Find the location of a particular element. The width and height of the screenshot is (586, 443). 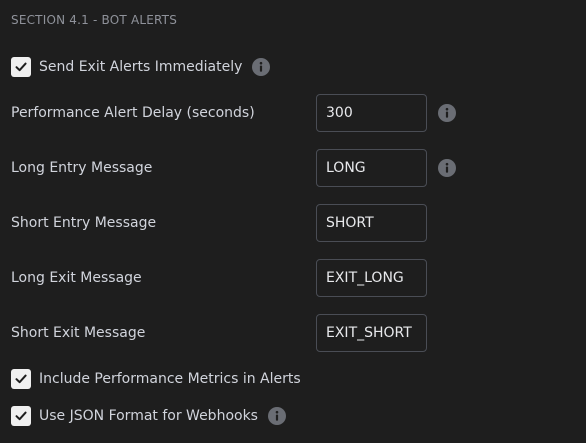

long-entry-message-input is located at coordinates (371, 168).